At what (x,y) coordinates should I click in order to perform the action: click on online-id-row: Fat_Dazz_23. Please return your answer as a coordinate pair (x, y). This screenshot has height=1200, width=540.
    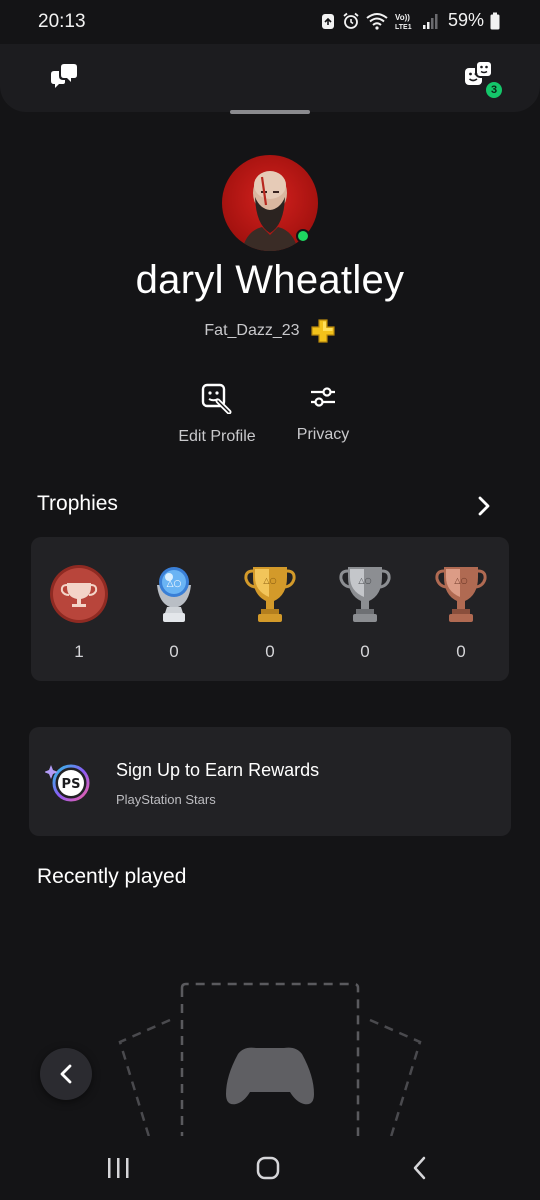
    Looking at the image, I should click on (270, 331).